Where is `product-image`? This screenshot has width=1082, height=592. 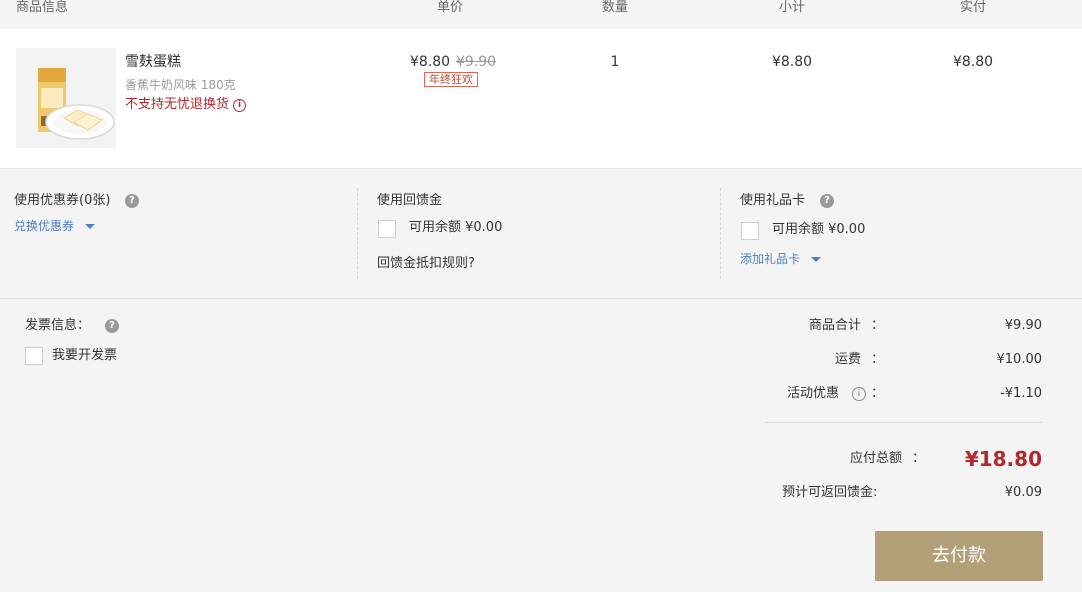
product-image is located at coordinates (66, 98).